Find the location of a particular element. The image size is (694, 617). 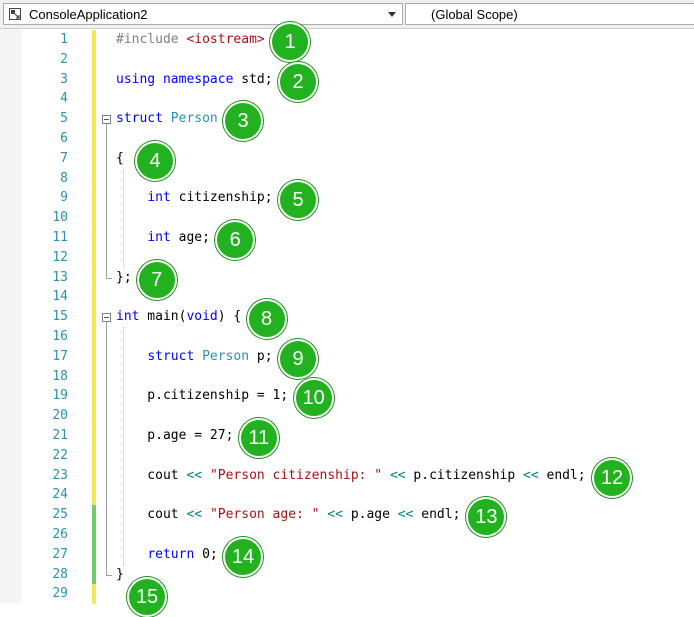

code-line: return 0; is located at coordinates (167, 554).